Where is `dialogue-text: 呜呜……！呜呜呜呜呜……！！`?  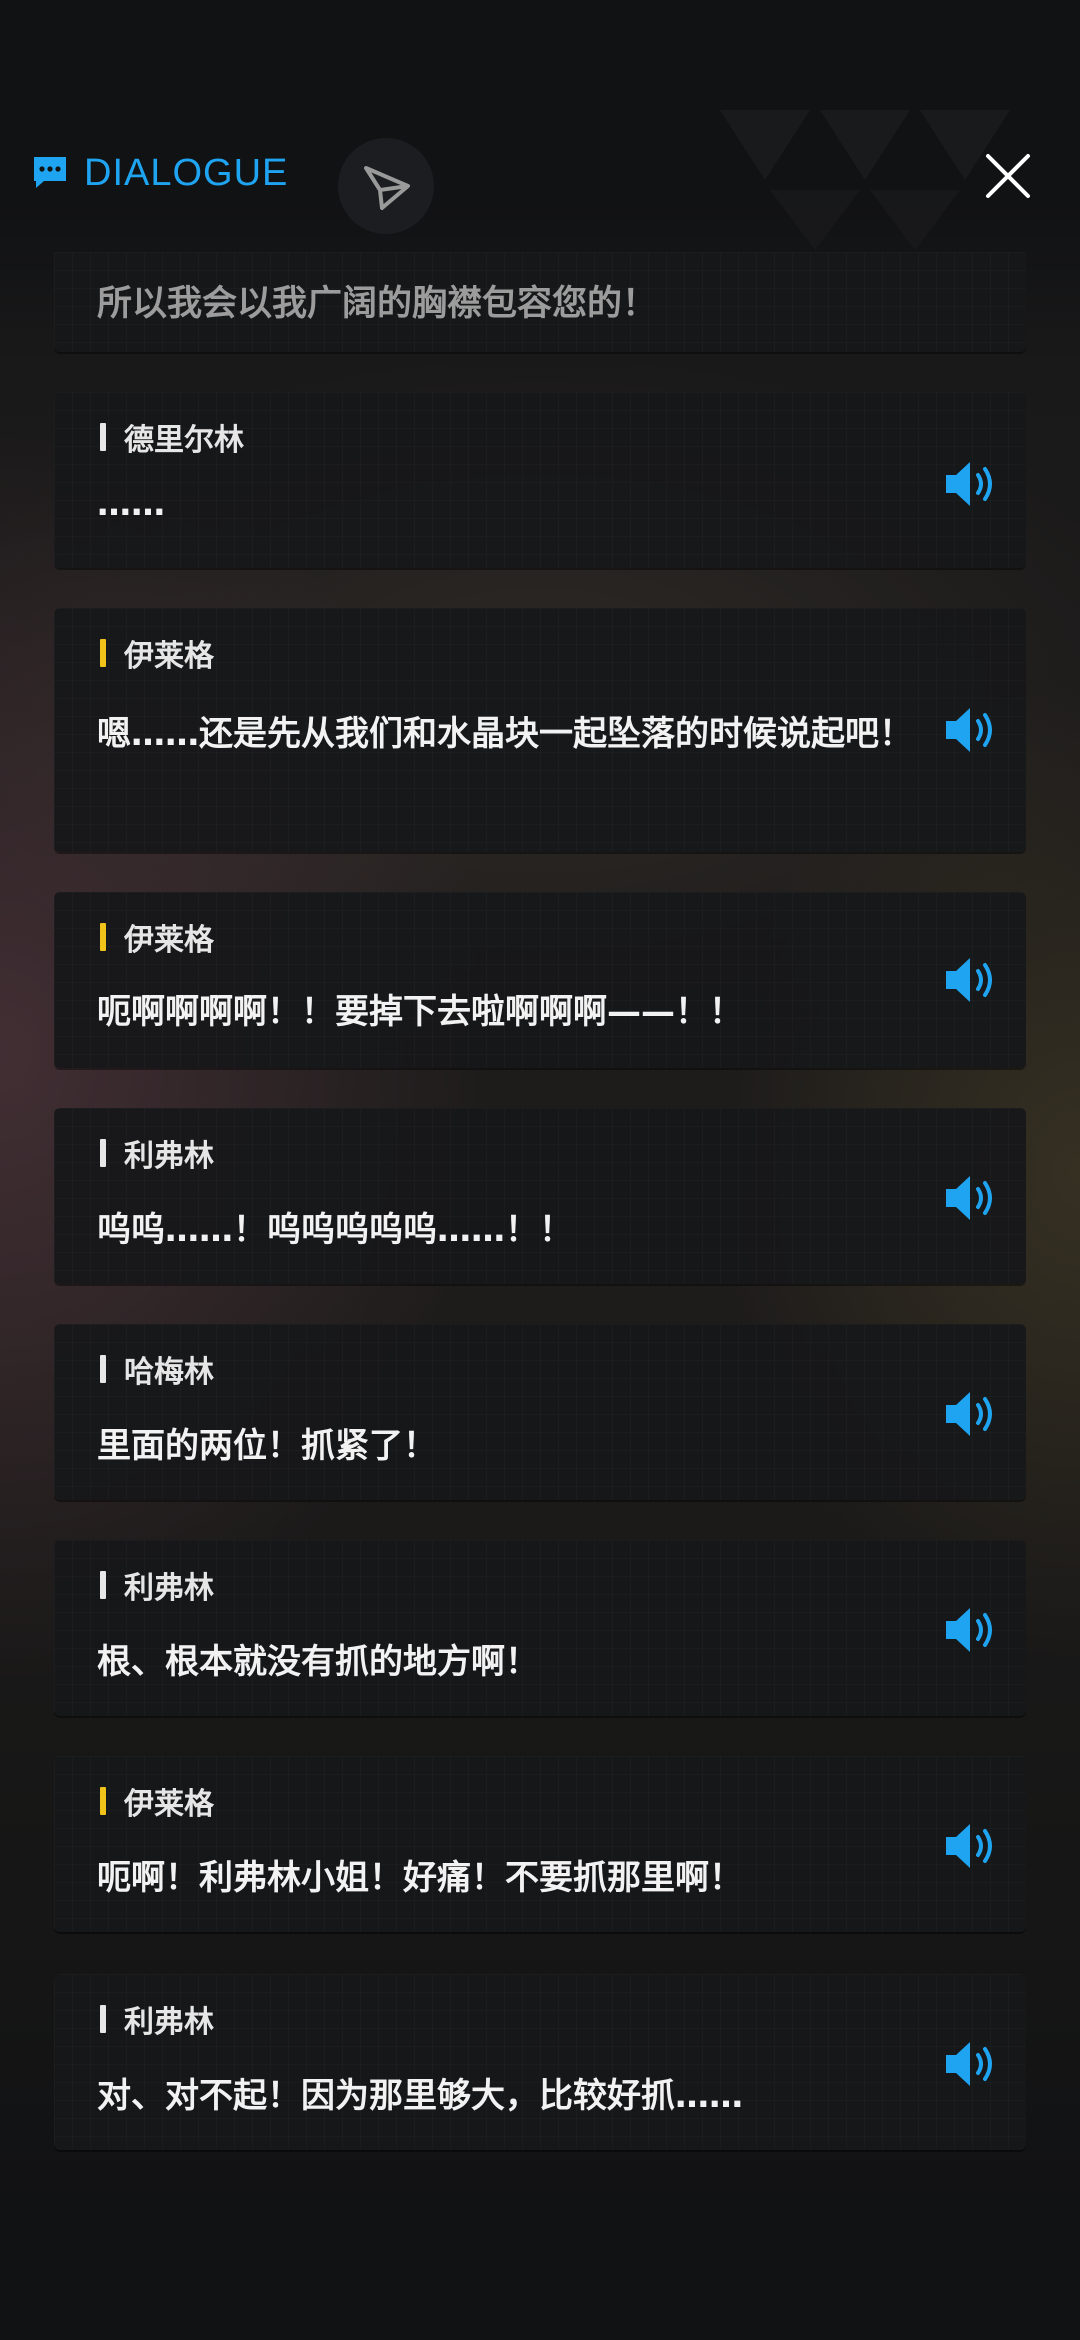 dialogue-text: 呜呜……！呜呜呜呜呜……！！ is located at coordinates (335, 1230).